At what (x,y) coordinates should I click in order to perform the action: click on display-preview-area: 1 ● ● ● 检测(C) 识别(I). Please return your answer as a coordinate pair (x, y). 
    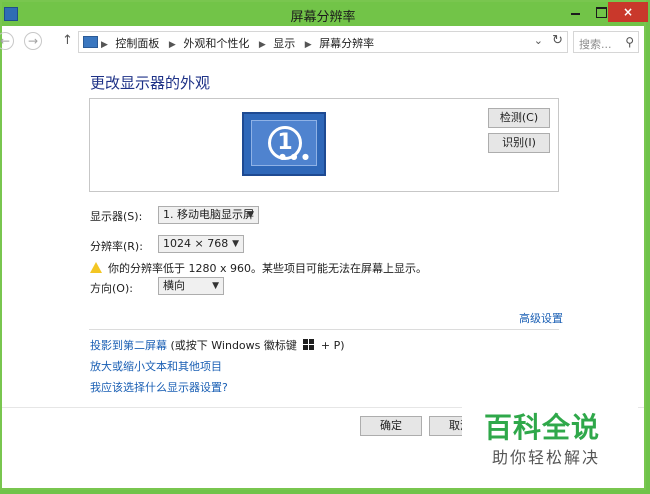
    Looking at the image, I should click on (324, 145).